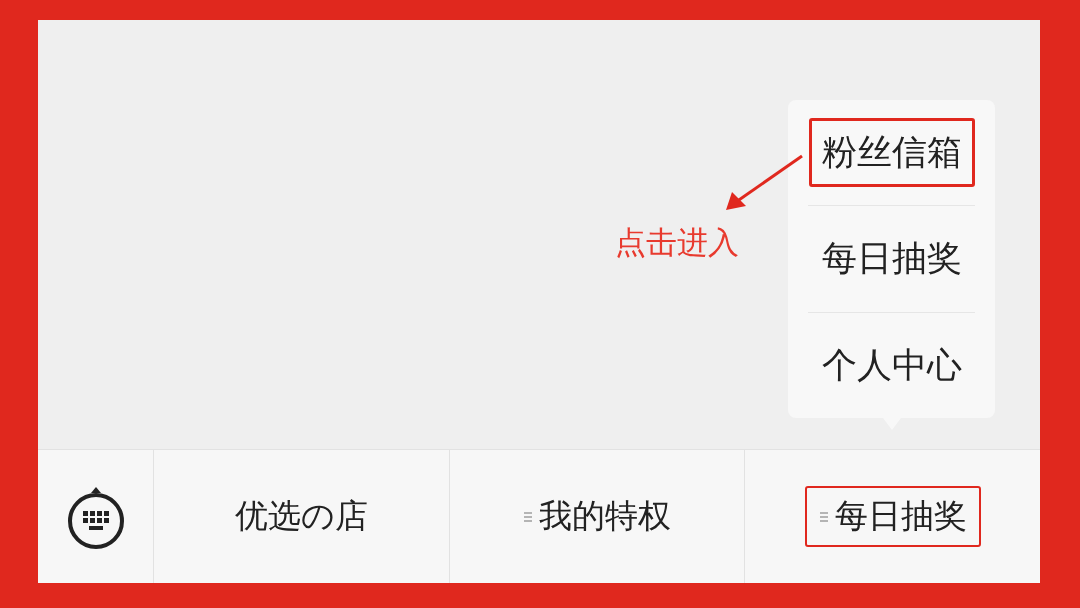  I want to click on submenu-item: 每日抽奖, so click(891, 259).